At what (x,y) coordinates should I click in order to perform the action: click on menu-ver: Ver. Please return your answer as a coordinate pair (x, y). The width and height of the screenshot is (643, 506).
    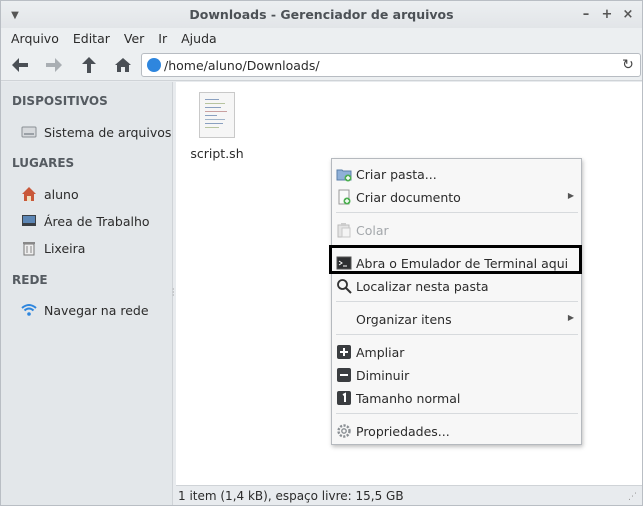
    Looking at the image, I should click on (134, 38).